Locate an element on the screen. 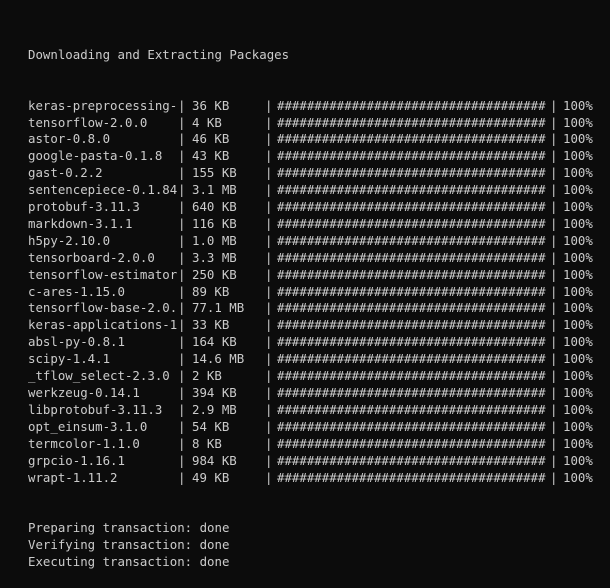  package-name: libprotobuf-3.11.3 is located at coordinates (95, 409).